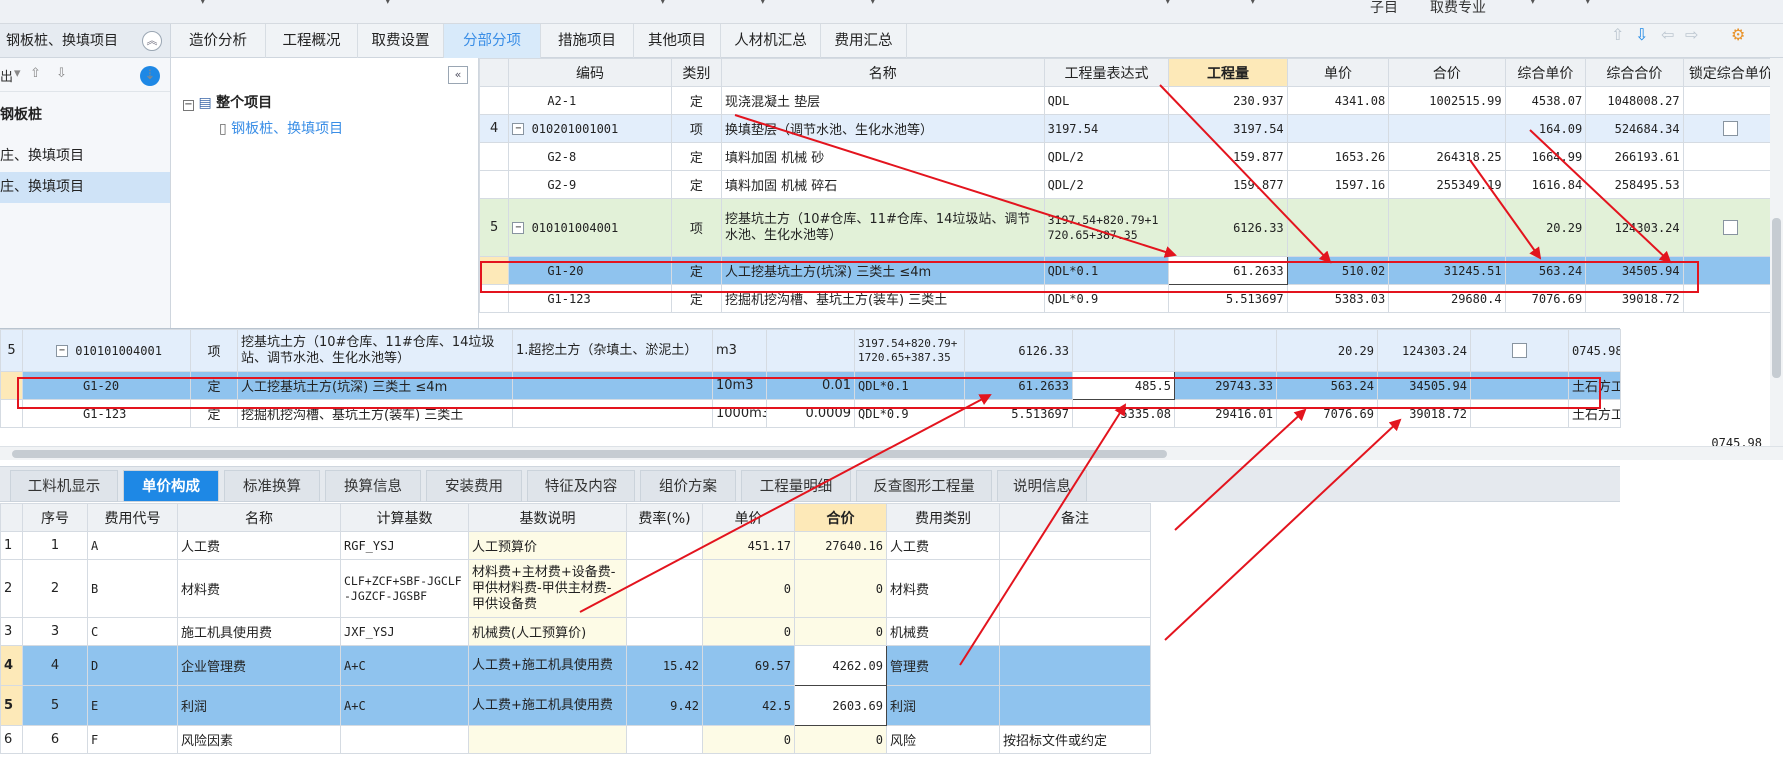 The height and width of the screenshot is (763, 1783). What do you see at coordinates (1042, 486) in the screenshot?
I see `tab-description: 说明信息` at bounding box center [1042, 486].